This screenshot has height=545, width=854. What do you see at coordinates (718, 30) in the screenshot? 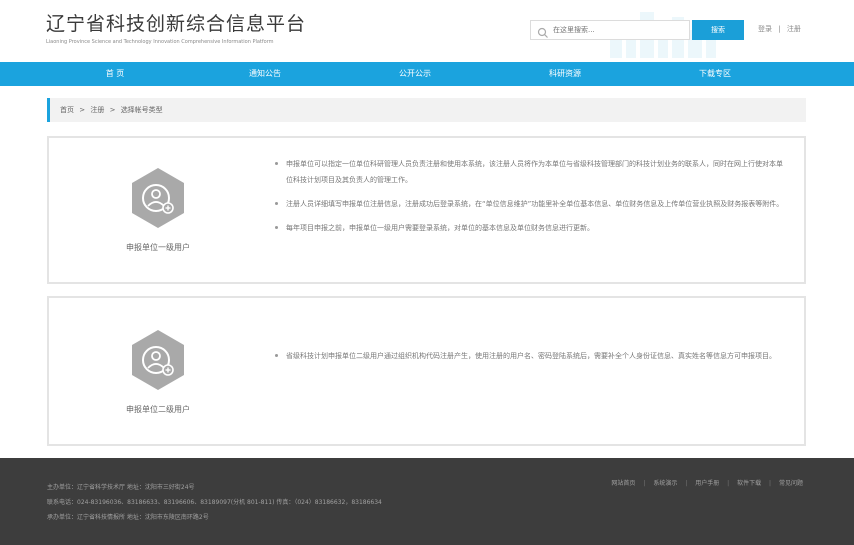
I see `search-button: 搜索` at bounding box center [718, 30].